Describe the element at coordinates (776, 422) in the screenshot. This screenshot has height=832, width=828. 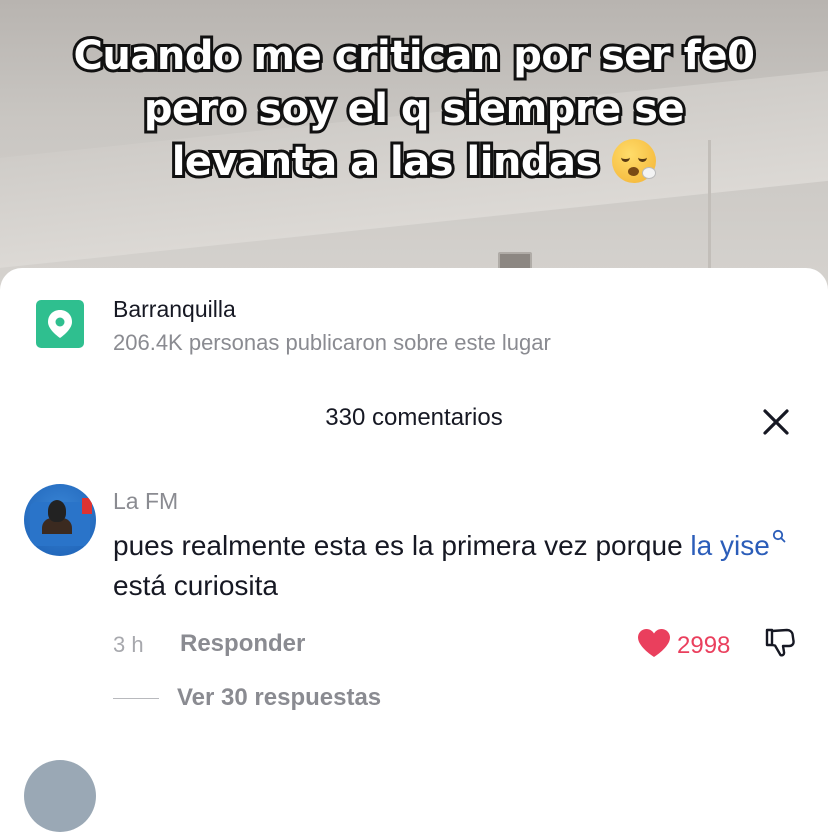
I see `close-icon` at that location.